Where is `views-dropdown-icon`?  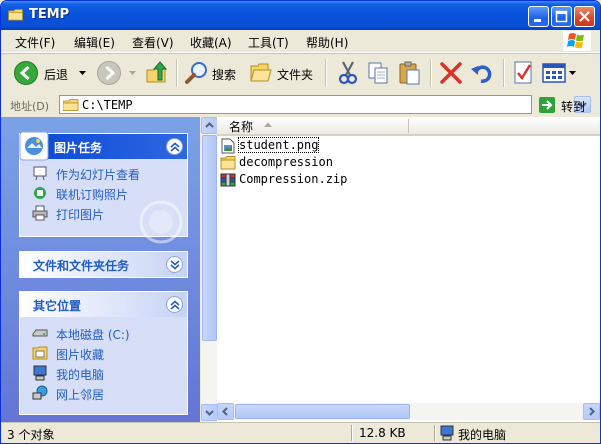
views-dropdown-icon is located at coordinates (573, 74).